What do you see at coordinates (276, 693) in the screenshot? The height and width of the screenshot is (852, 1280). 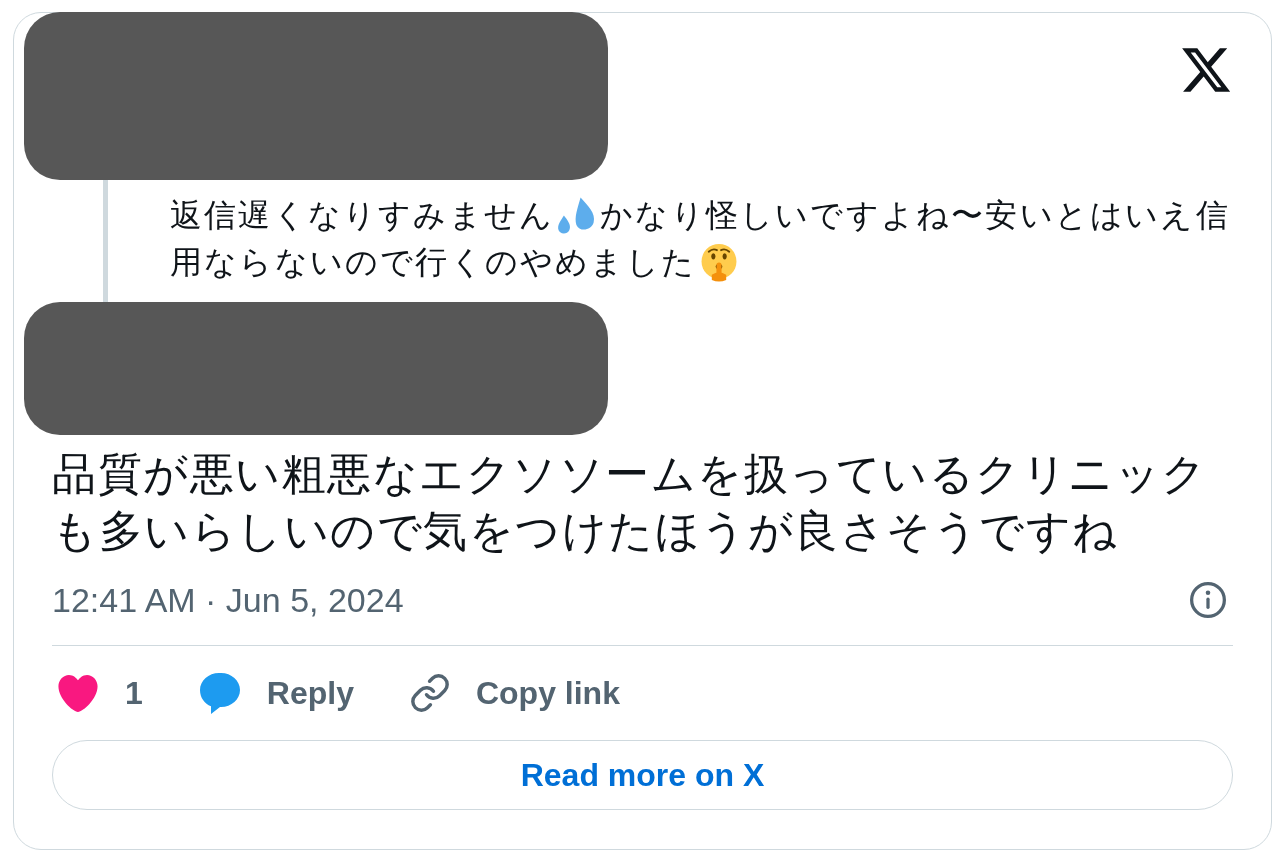 I see `reply-button: Reply` at bounding box center [276, 693].